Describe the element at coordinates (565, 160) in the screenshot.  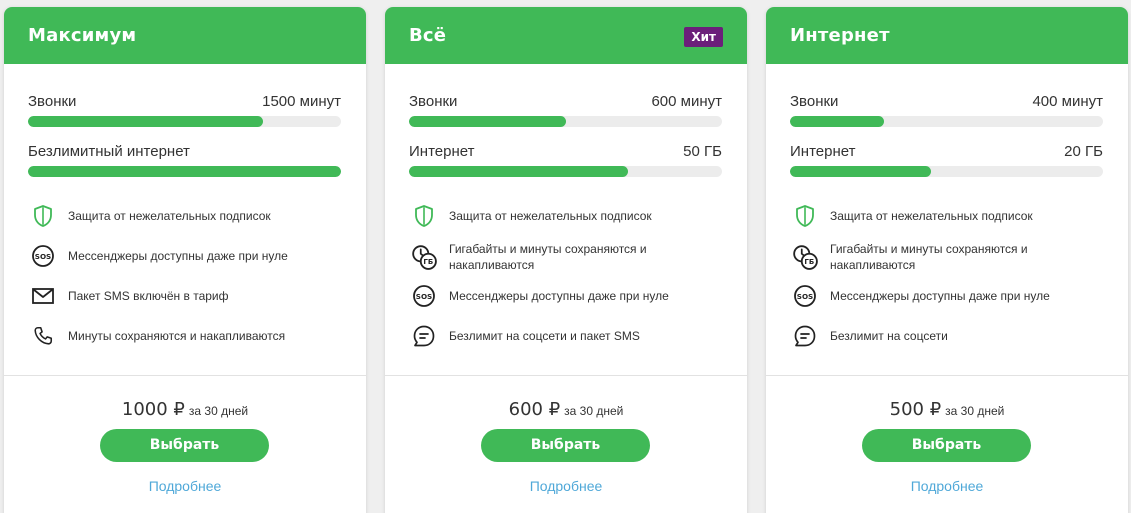
I see `internet-meter: Интернет 50 ГБ` at that location.